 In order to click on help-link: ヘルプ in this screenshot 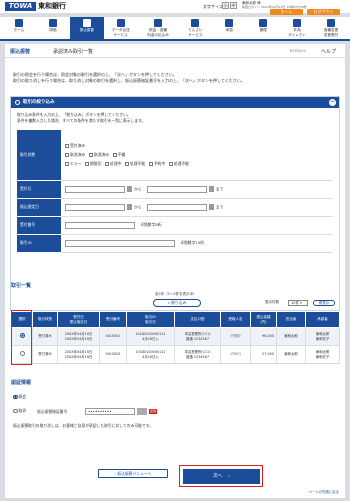, I will do `click(328, 51)`.